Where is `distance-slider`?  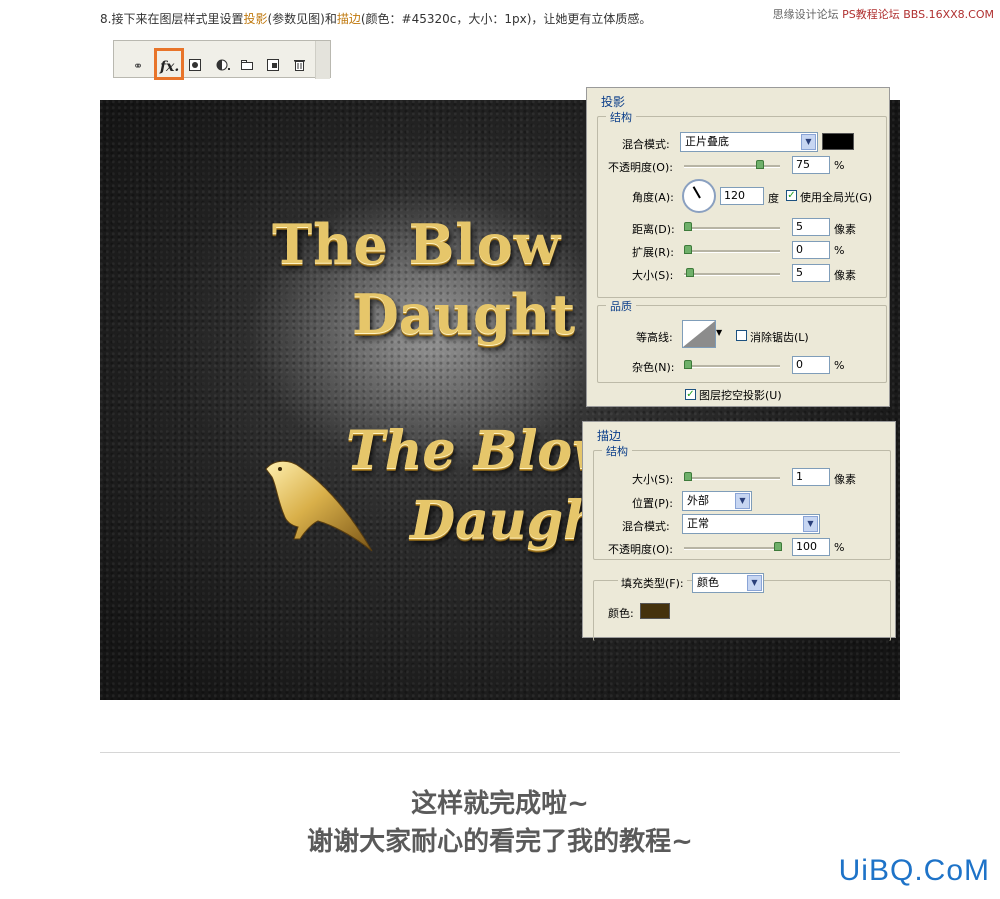
distance-slider is located at coordinates (732, 226).